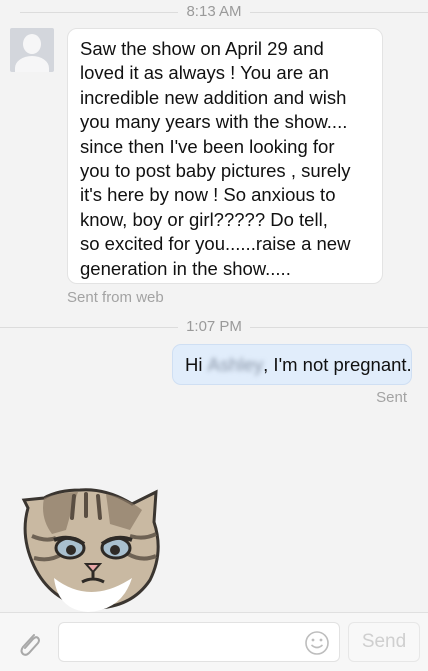  Describe the element at coordinates (215, 171) in the screenshot. I see `message-line: you to post baby pictures , surely` at that location.